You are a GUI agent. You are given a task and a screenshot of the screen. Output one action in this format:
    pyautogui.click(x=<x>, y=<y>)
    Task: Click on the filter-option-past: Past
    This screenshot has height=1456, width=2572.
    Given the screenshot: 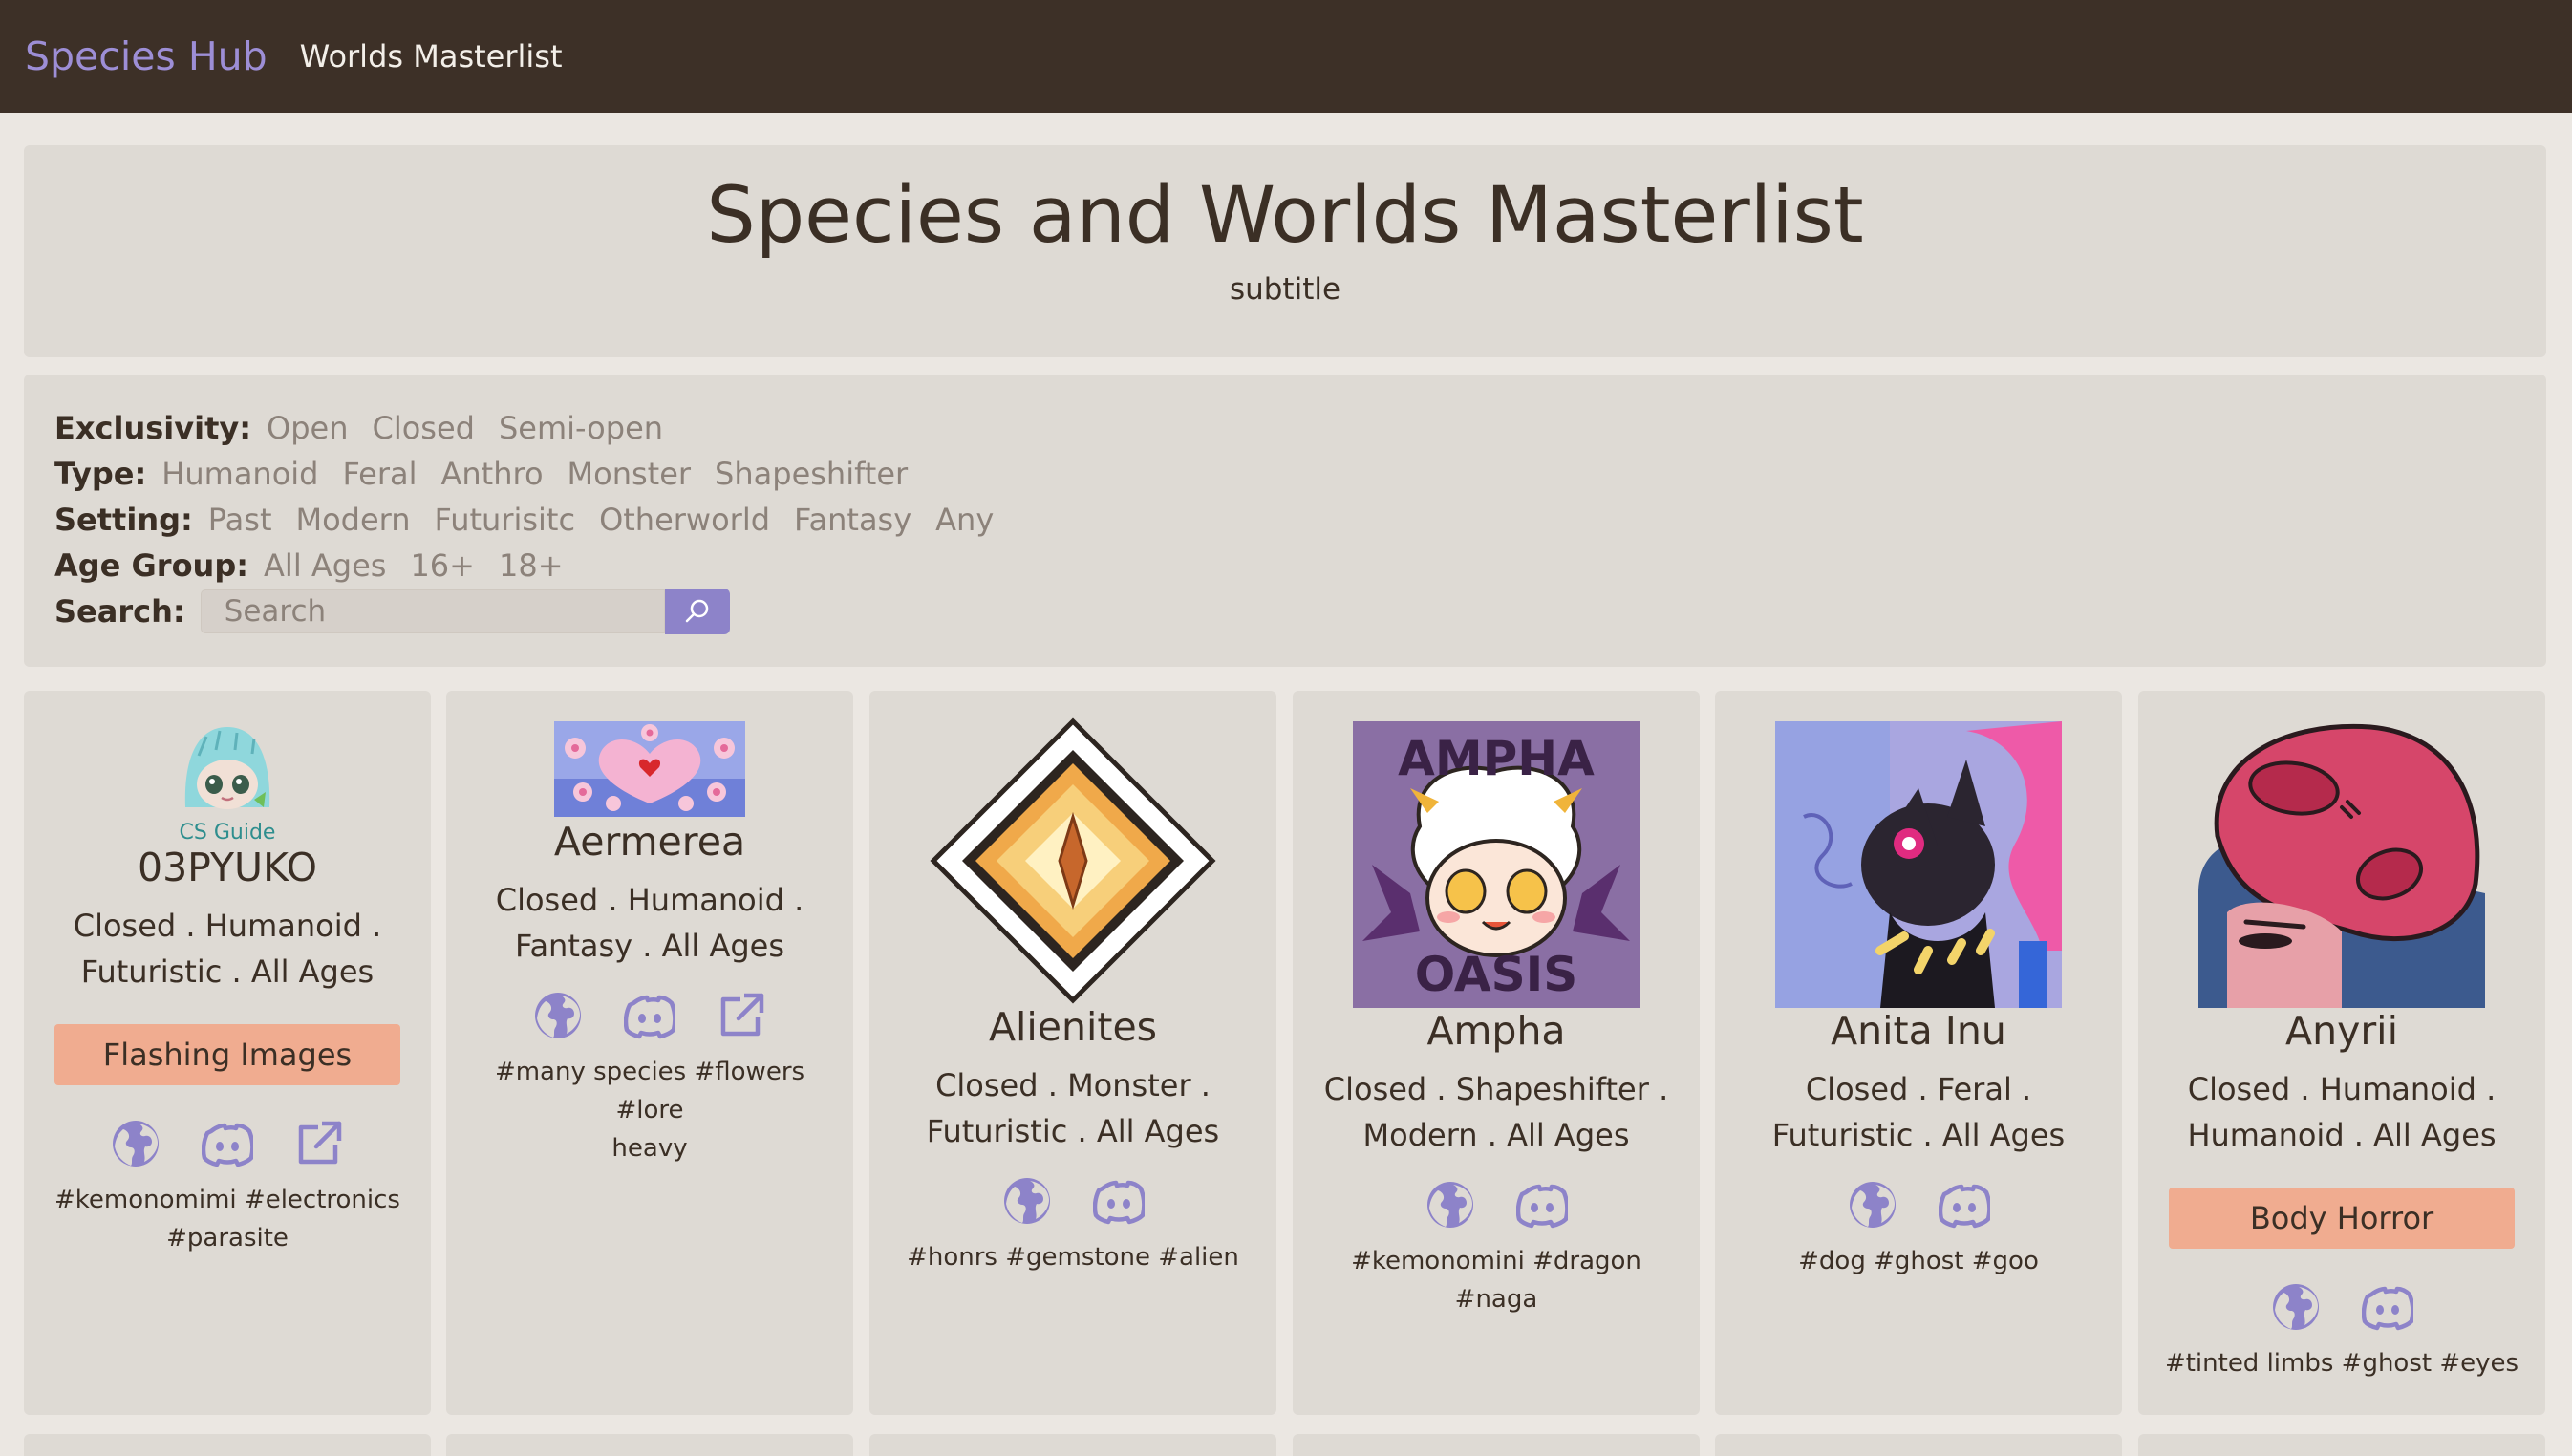 What is the action you would take?
    pyautogui.click(x=240, y=520)
    